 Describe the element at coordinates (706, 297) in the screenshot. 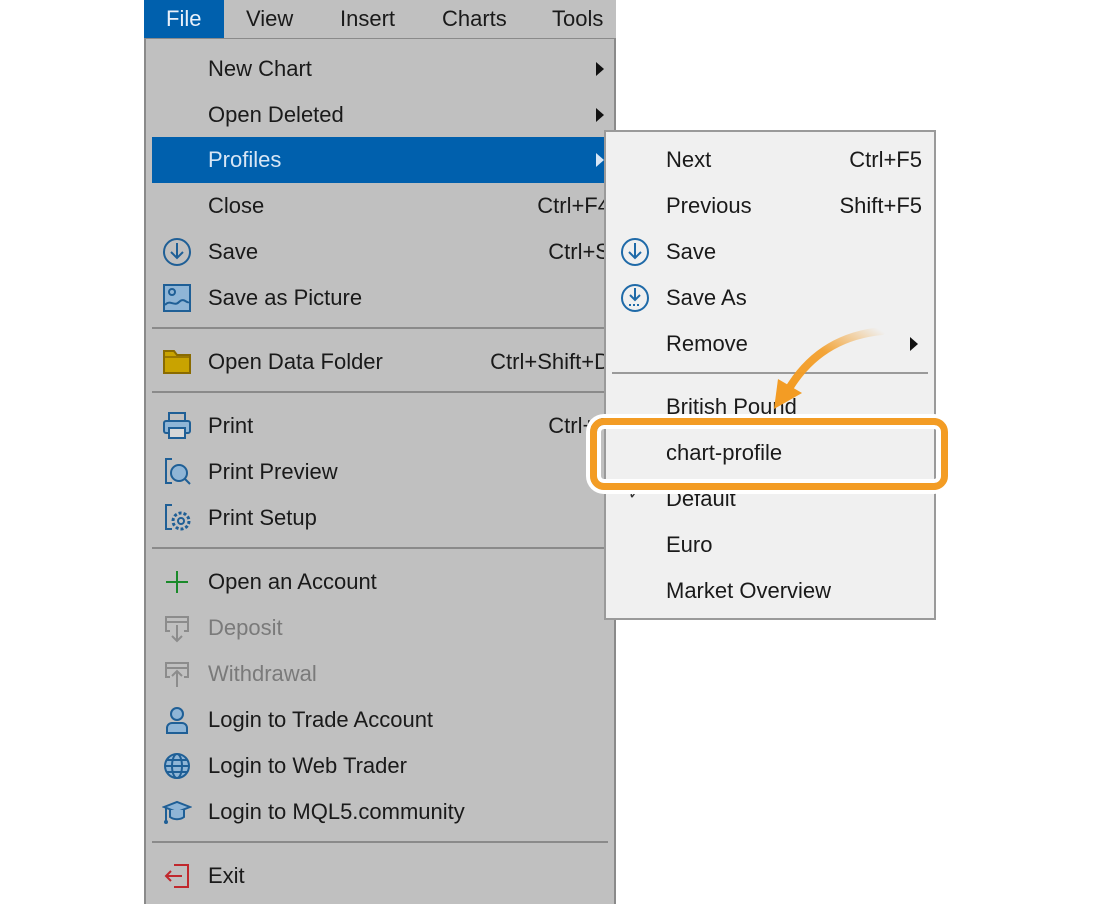

I see `menu-item-label: Save As` at that location.